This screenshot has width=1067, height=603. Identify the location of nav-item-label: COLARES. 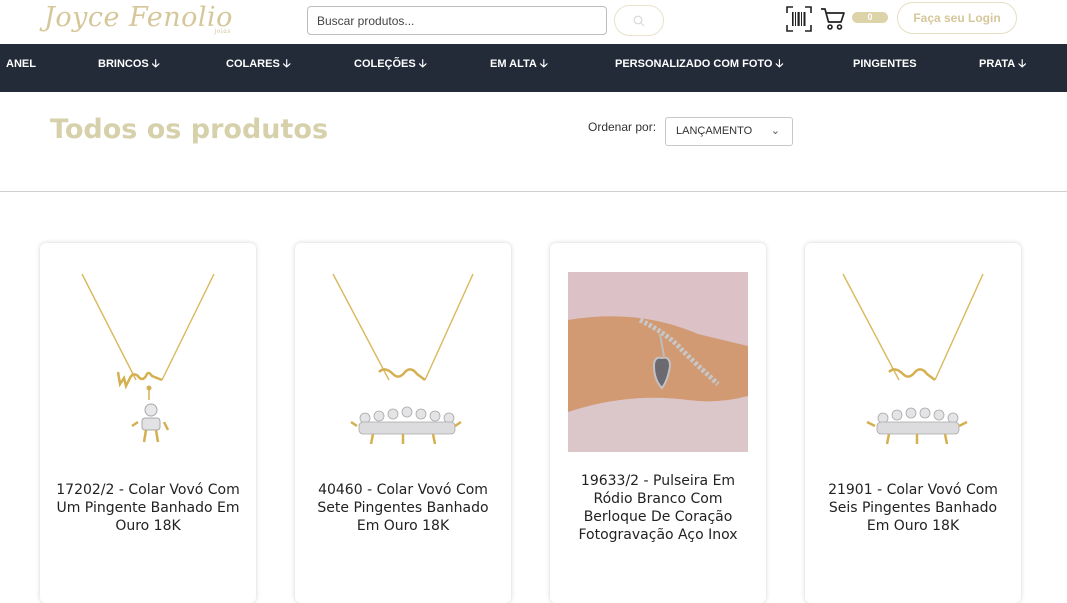
(253, 64).